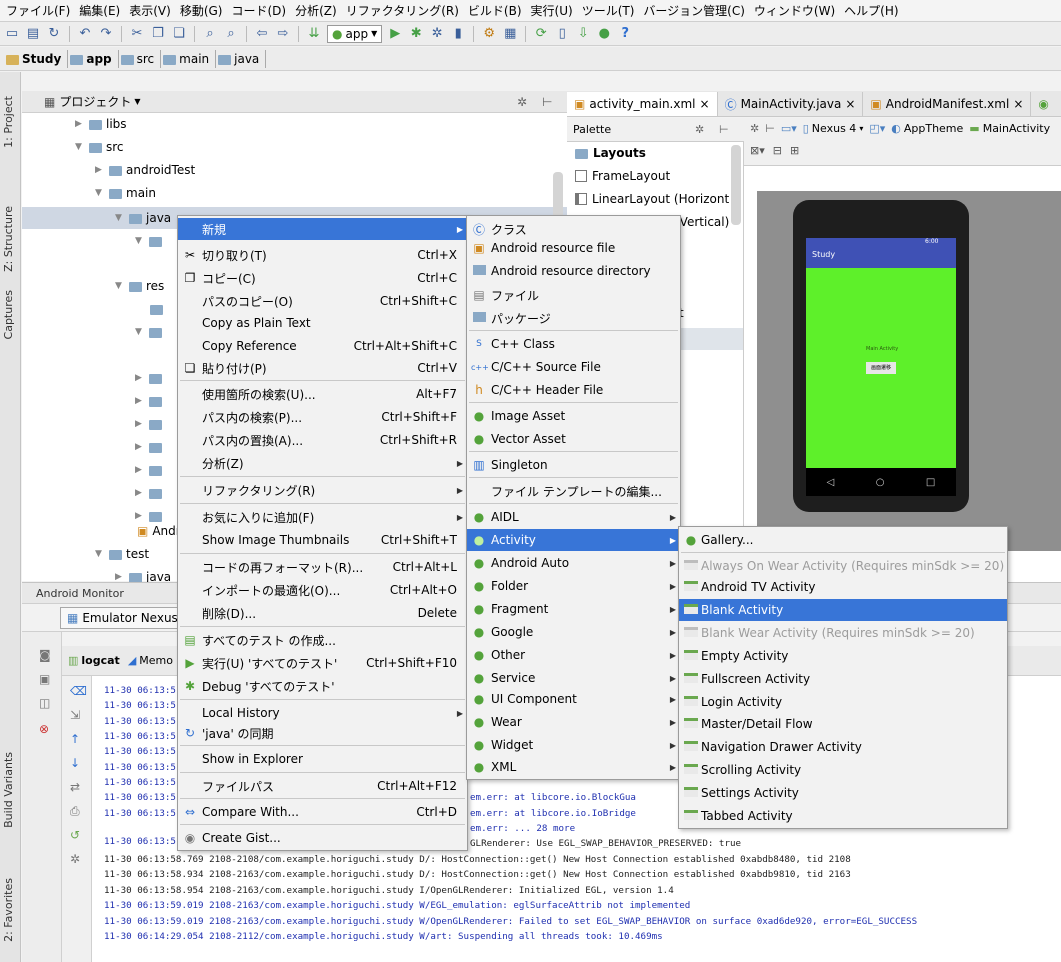 The width and height of the screenshot is (1061, 962). I want to click on new-item-other: ● Other ▶, so click(573, 655).